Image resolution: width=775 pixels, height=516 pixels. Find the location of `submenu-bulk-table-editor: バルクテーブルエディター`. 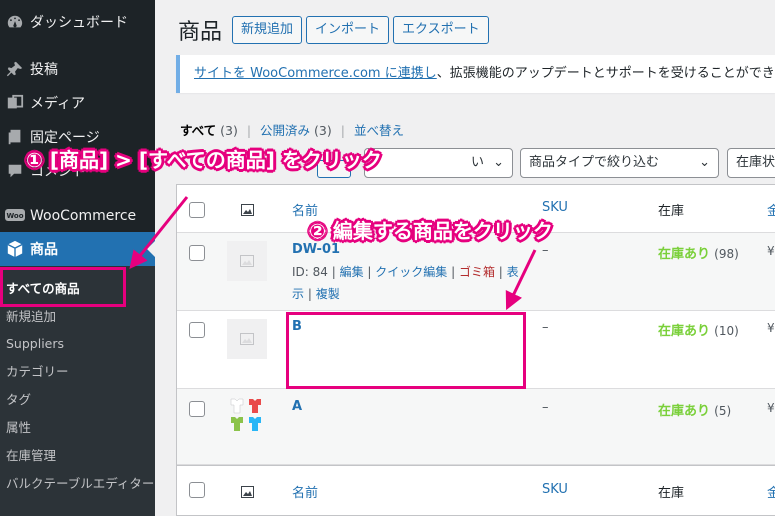

submenu-bulk-table-editor: バルクテーブルエディター is located at coordinates (80, 484).